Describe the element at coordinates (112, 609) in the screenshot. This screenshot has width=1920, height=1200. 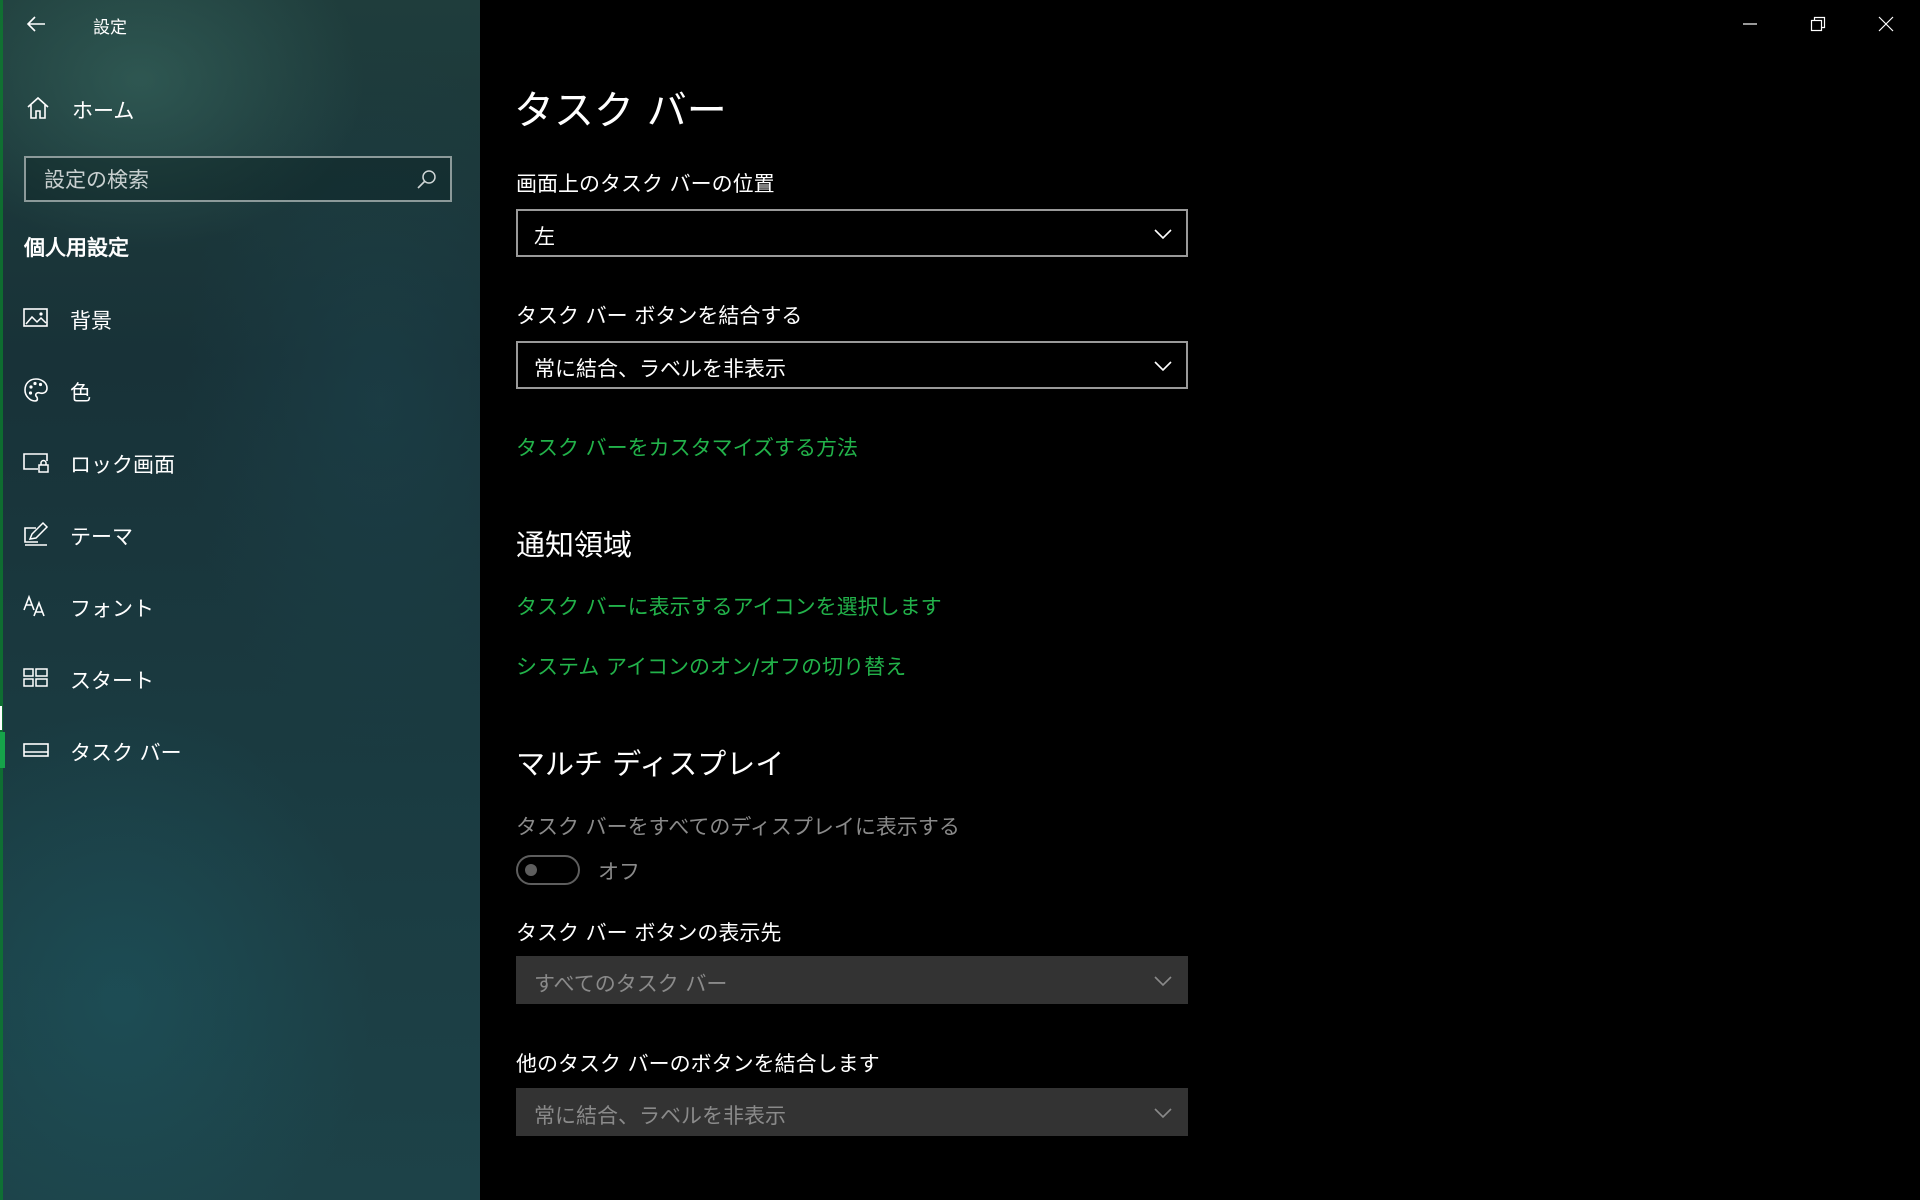
I see `sidebar-item-label: フォント` at that location.